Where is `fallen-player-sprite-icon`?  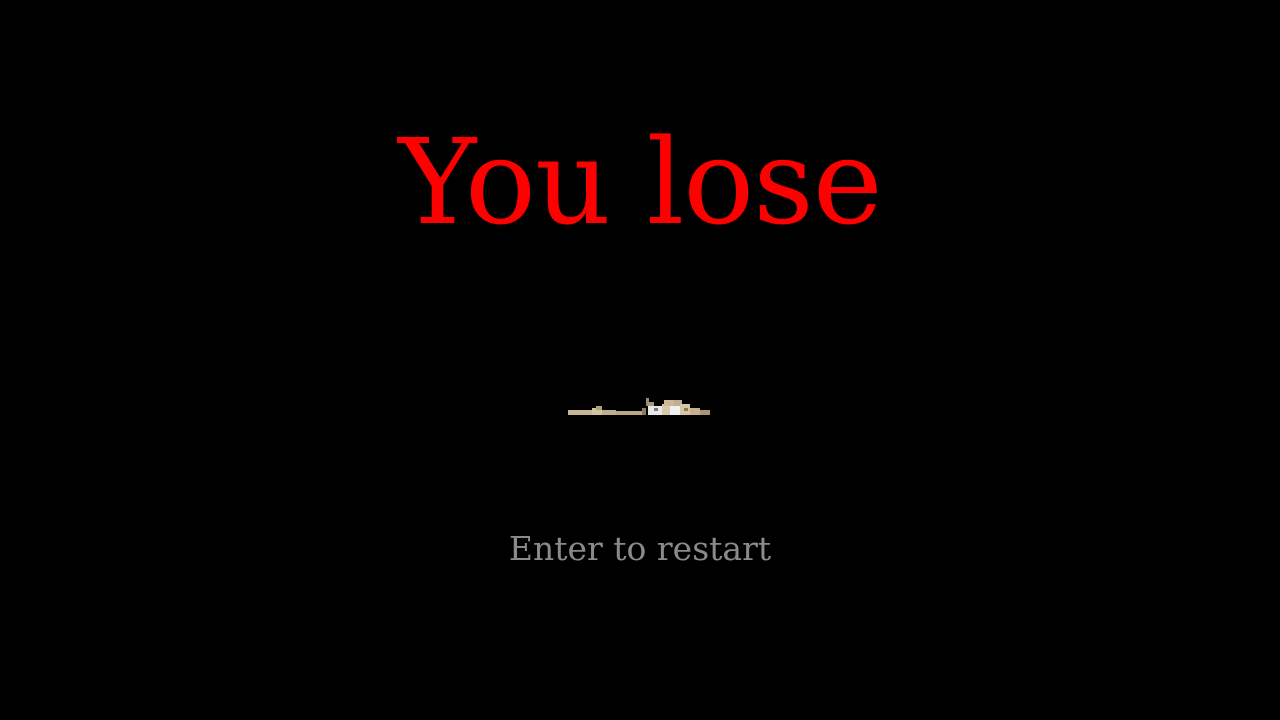
fallen-player-sprite-icon is located at coordinates (639, 407).